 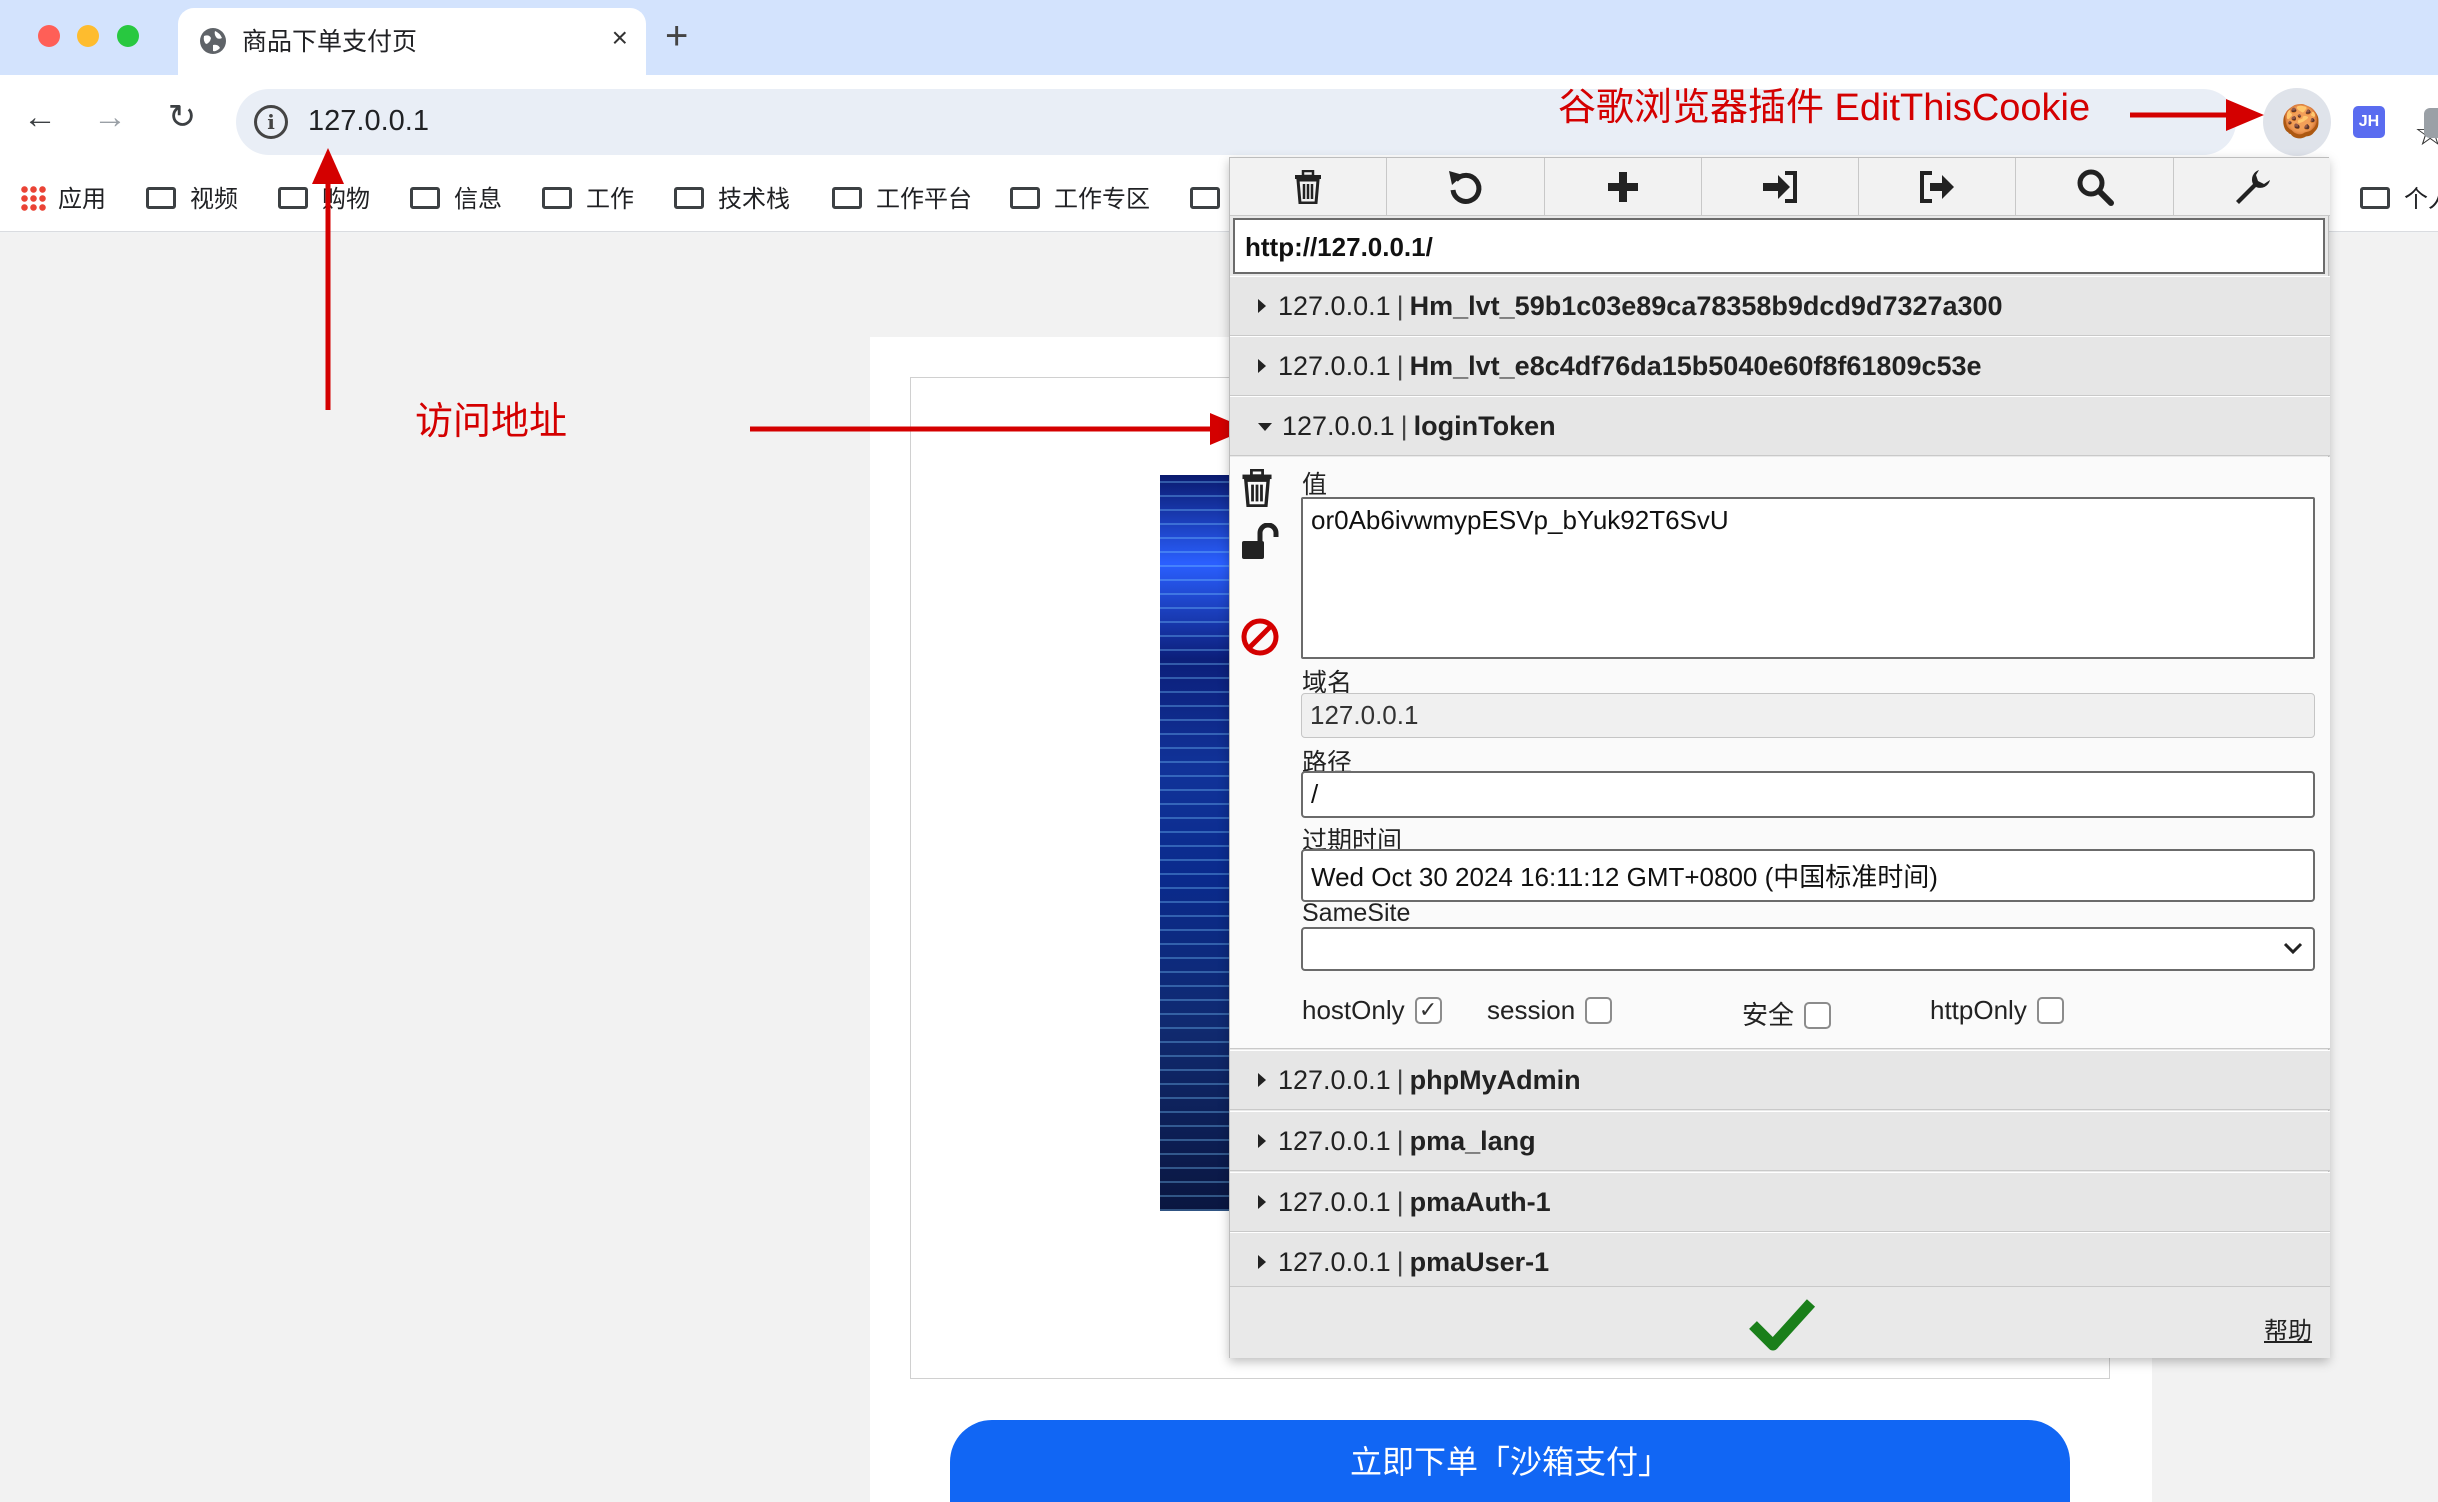 I want to click on reload-button: ↻, so click(x=182, y=117).